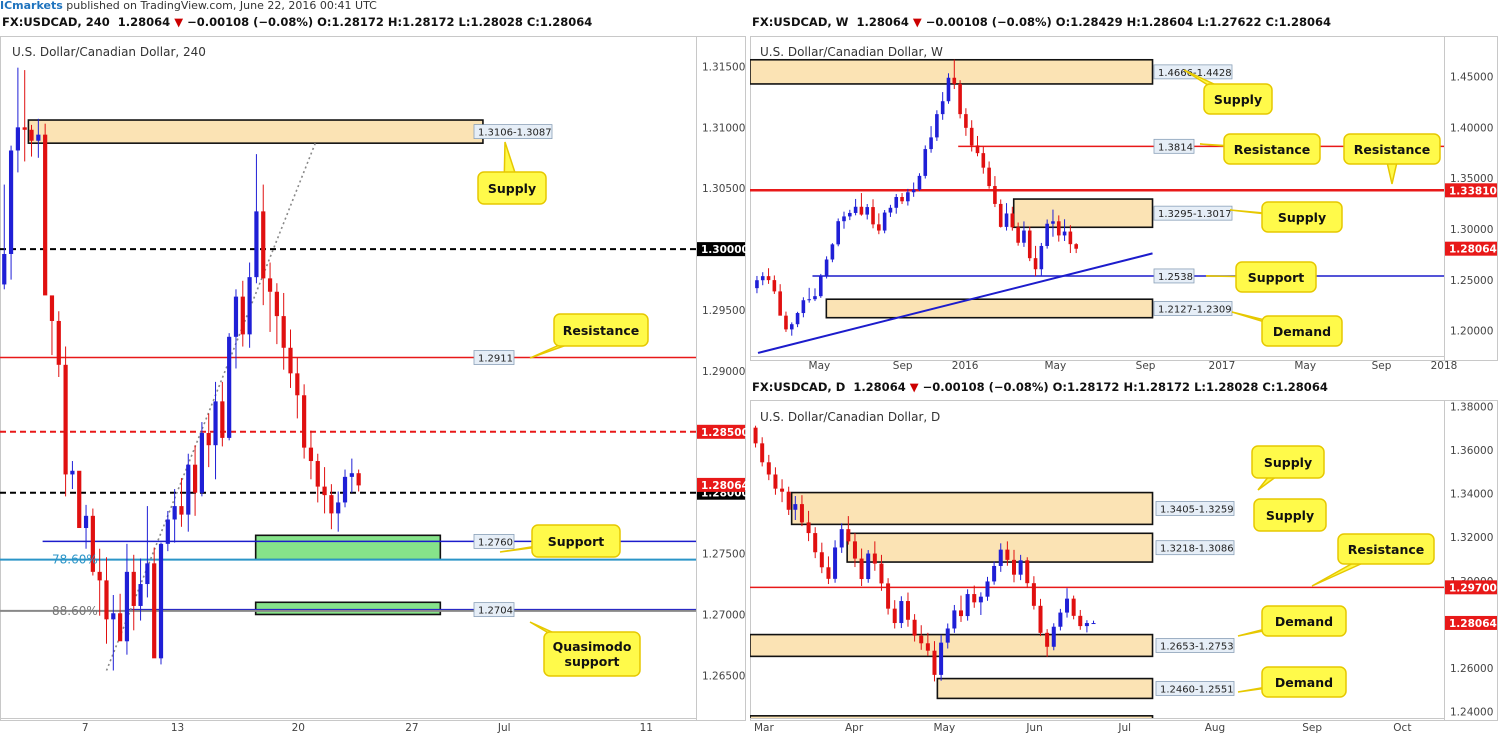  Describe the element at coordinates (1222, 366) in the screenshot. I see `time-tick: 2017` at that location.